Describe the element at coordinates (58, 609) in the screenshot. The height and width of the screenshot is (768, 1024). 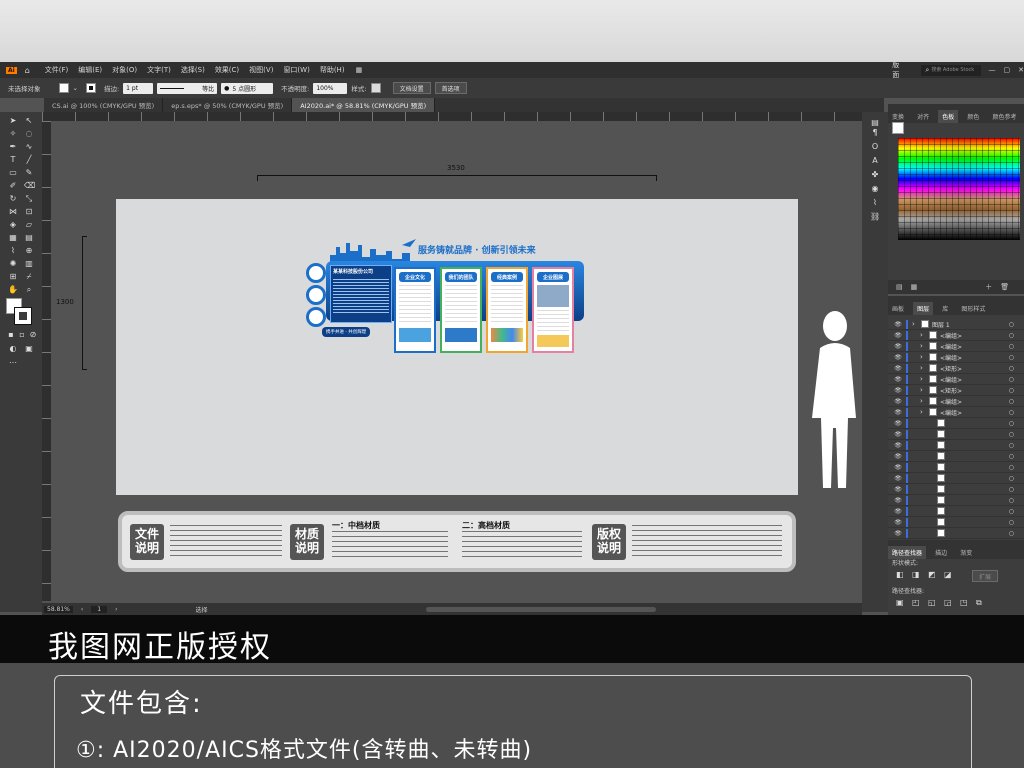
I see `zoom-level: 58.81%` at that location.